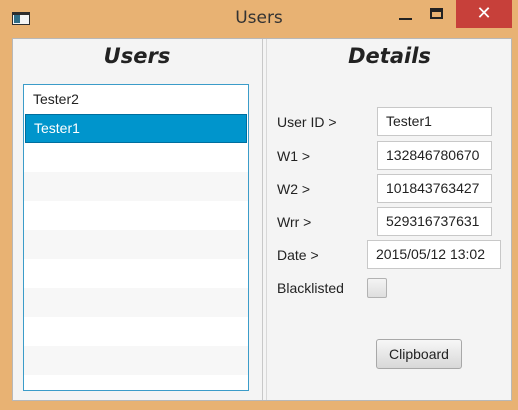  What do you see at coordinates (419, 354) in the screenshot?
I see `clipboard-button: Clipboard` at bounding box center [419, 354].